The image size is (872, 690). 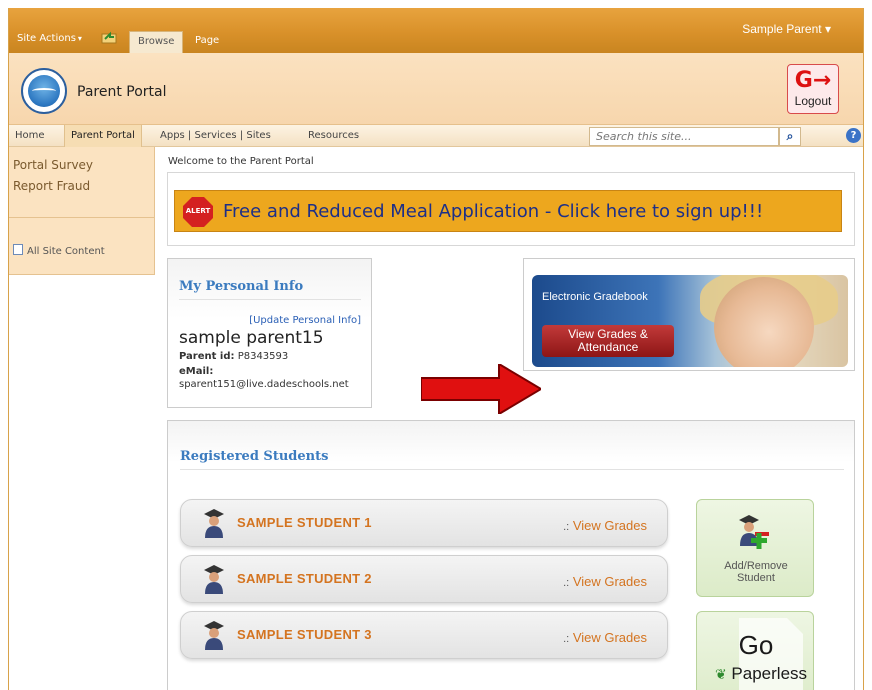 I want to click on alert-icon: ALERT, so click(x=198, y=212).